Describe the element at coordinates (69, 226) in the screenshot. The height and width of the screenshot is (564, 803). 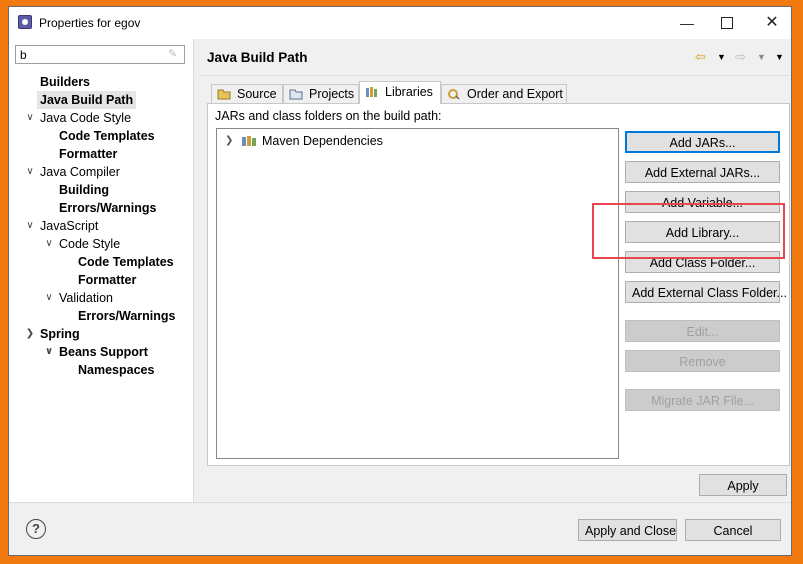
I see `tree-item-label: JavaScript` at that location.